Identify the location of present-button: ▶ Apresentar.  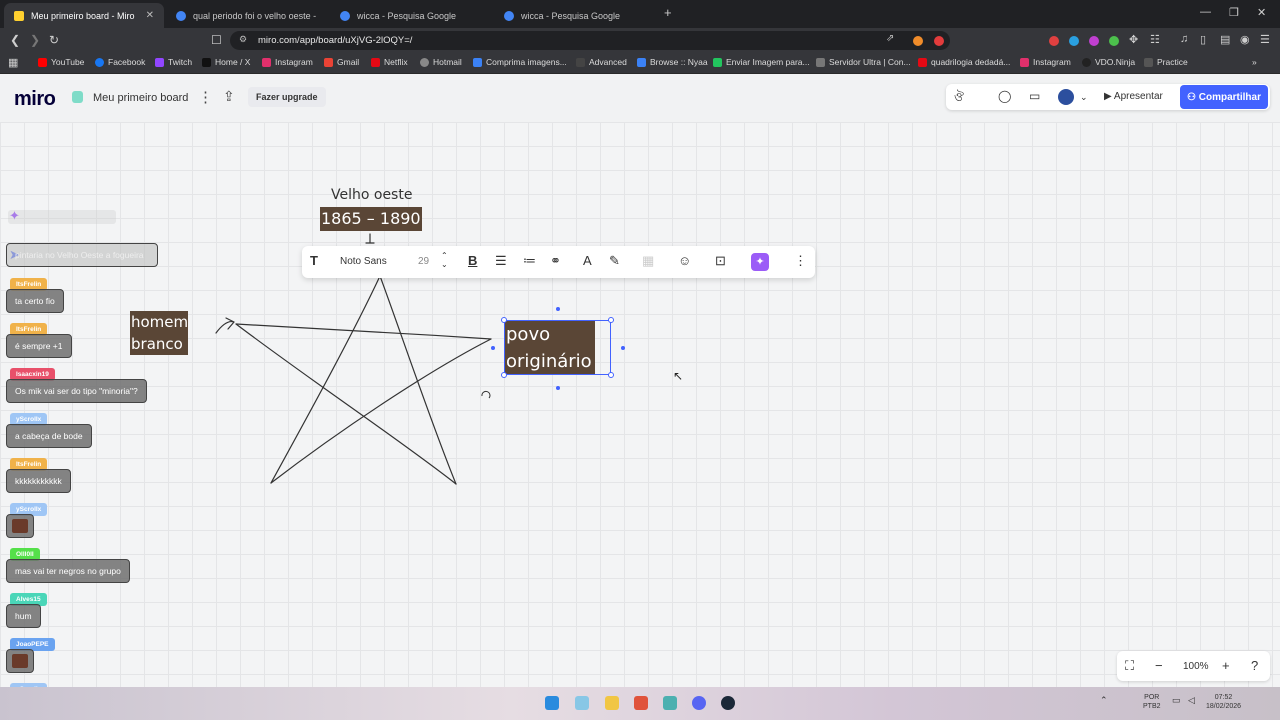
(1133, 96).